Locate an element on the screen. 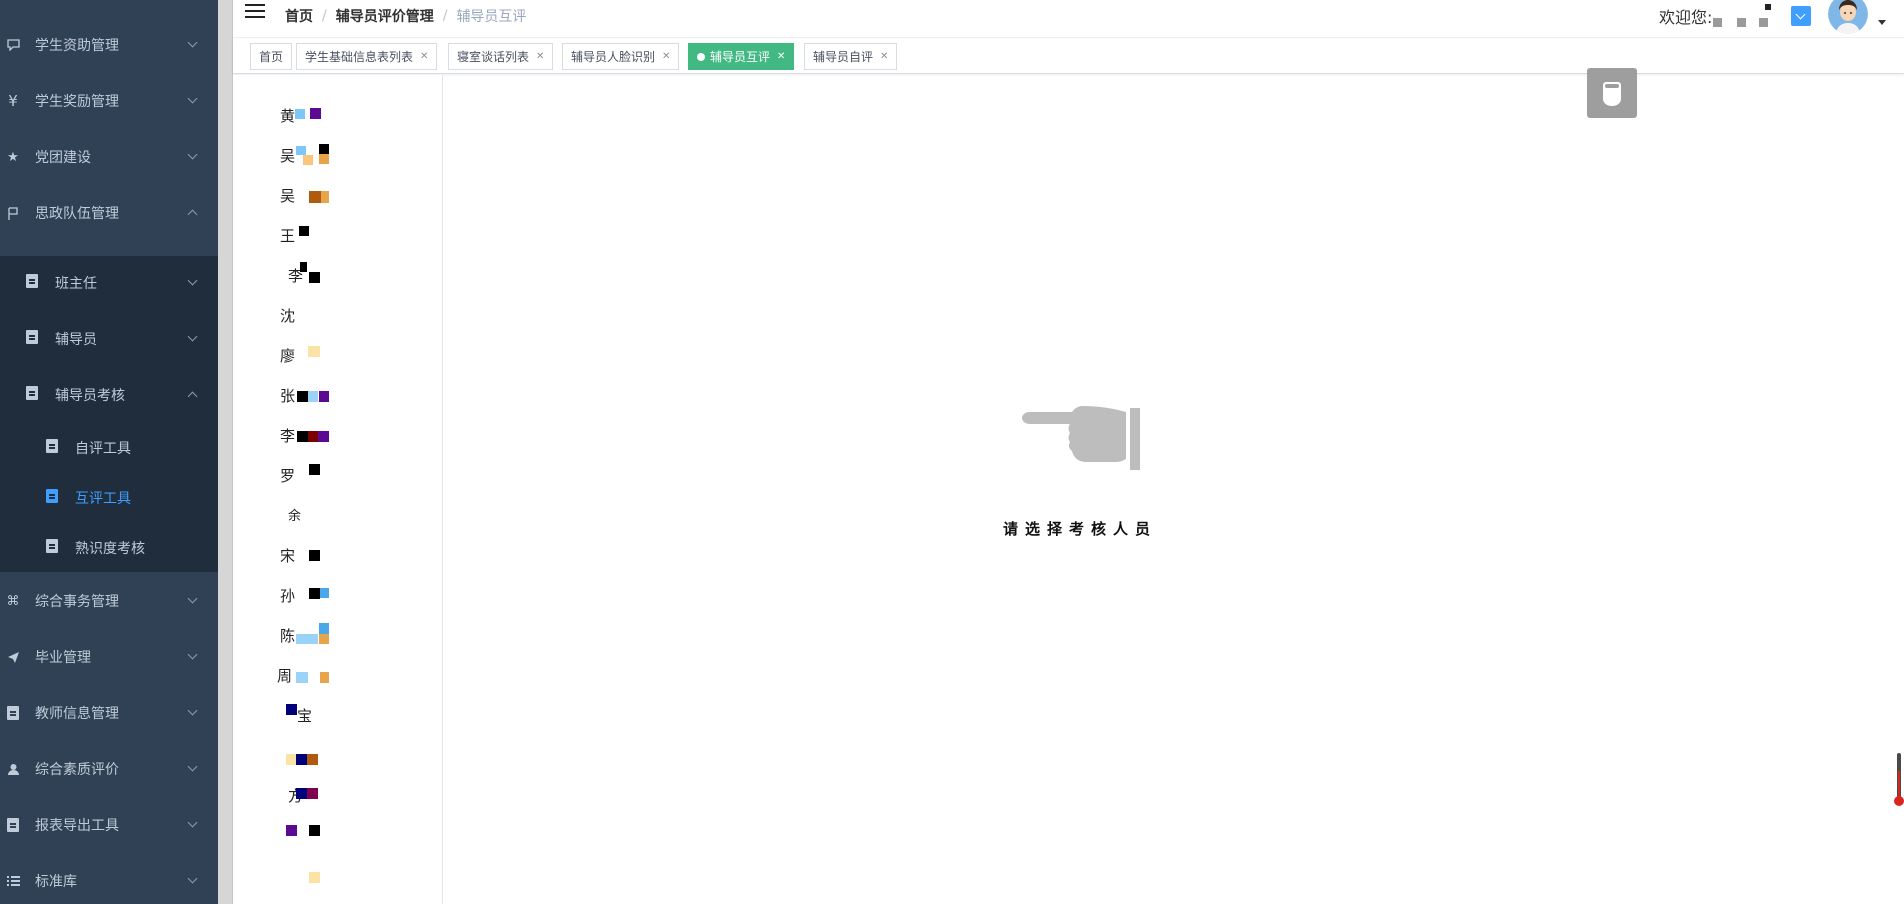  tab-student-basic-info: 学生基础信息表列表 ✕ is located at coordinates (367, 56).